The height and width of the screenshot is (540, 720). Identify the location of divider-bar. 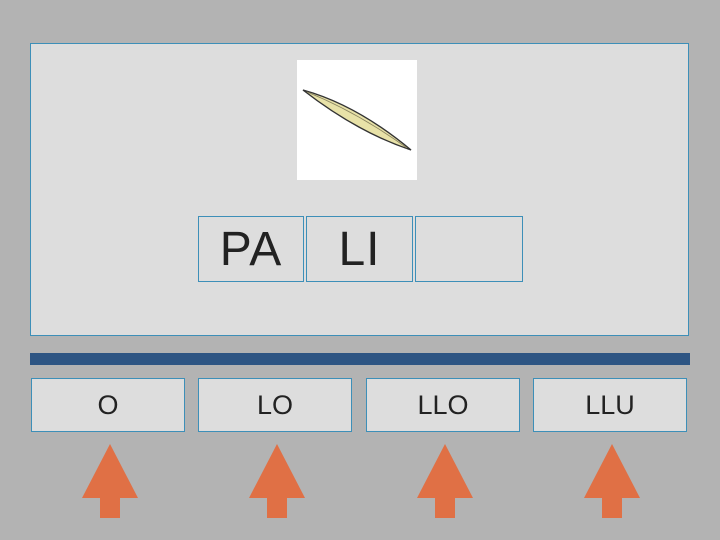
(360, 359).